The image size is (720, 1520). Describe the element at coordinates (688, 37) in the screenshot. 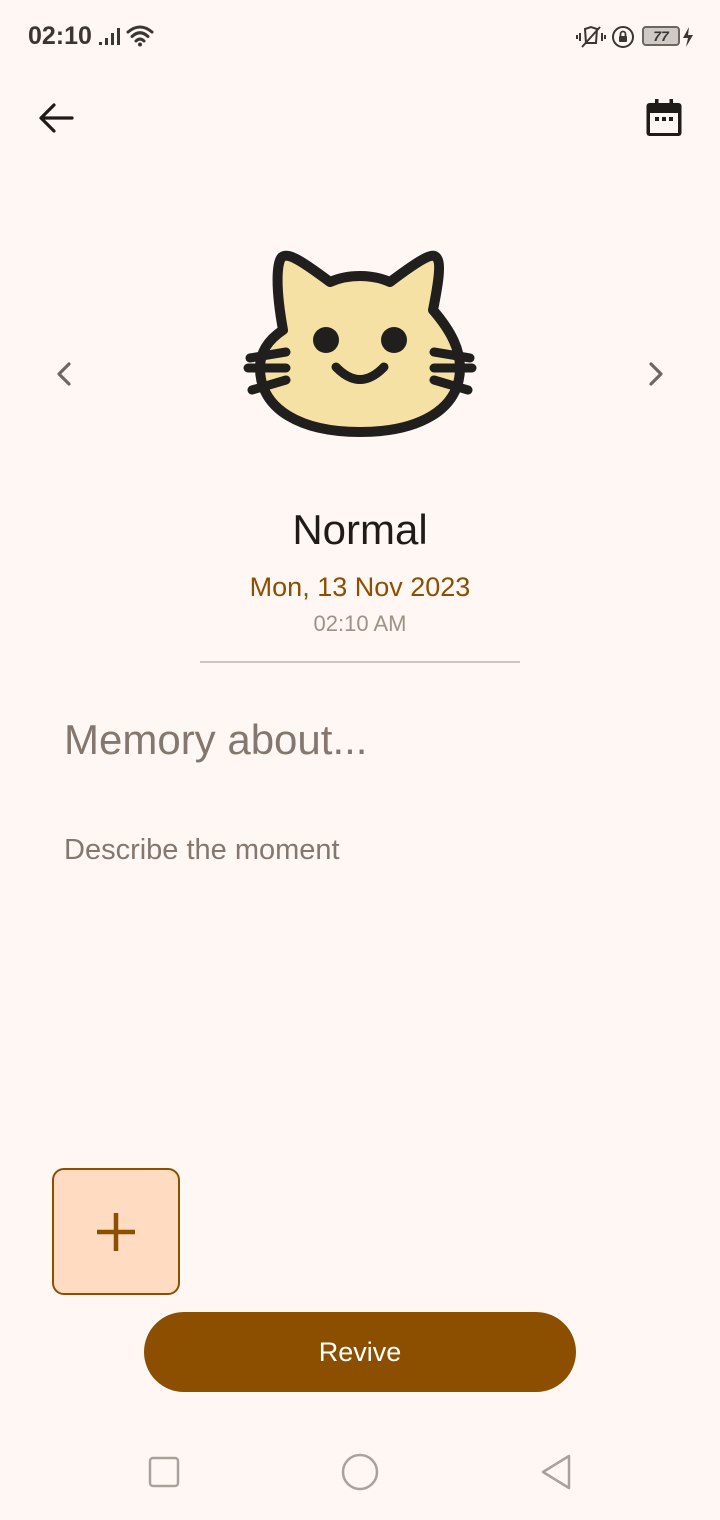

I see `charging-icon` at that location.